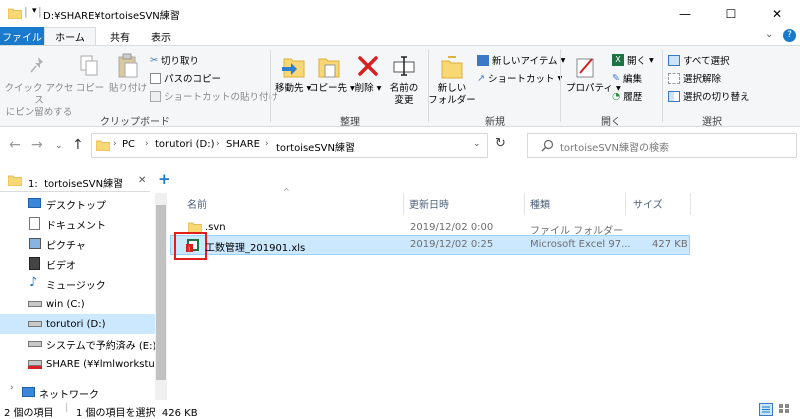  What do you see at coordinates (404, 66) in the screenshot?
I see `rename-icon` at bounding box center [404, 66].